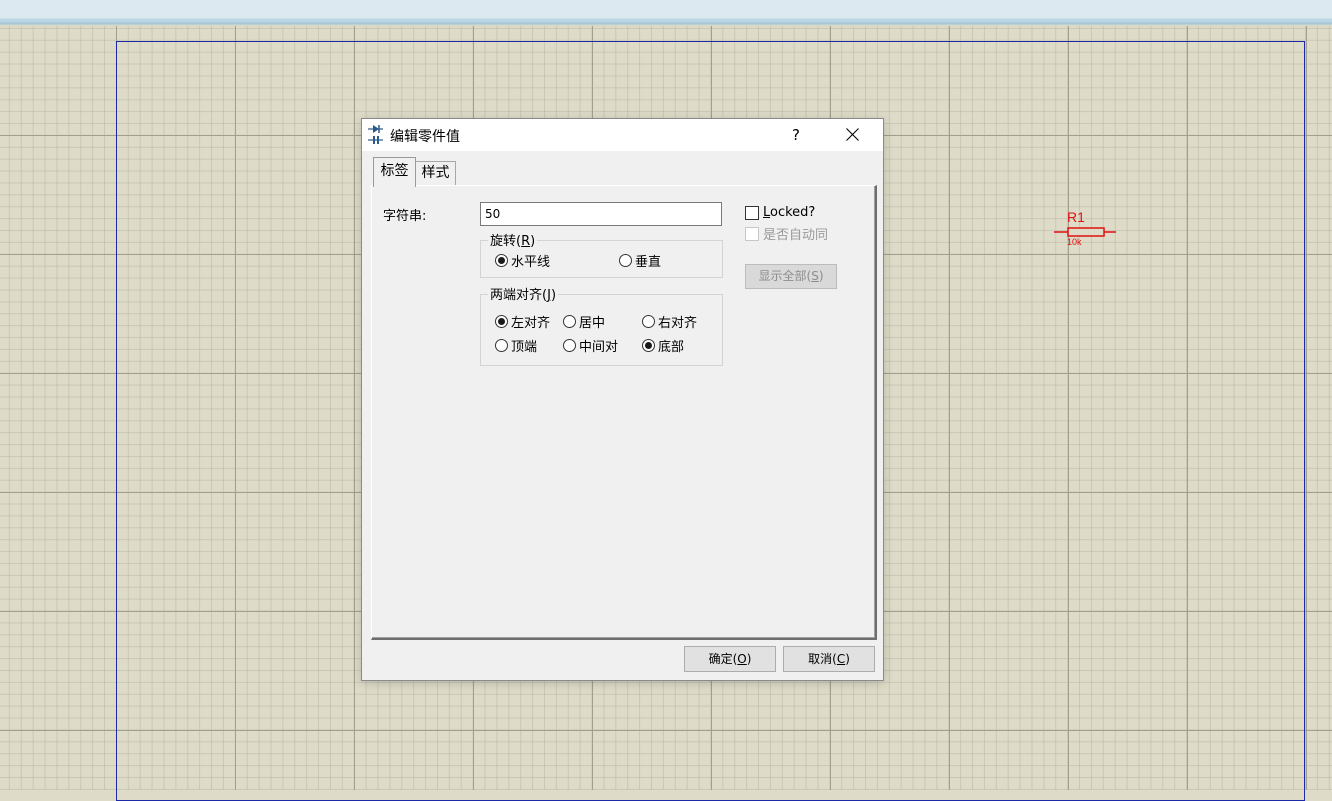 Image resolution: width=1332 pixels, height=801 pixels. I want to click on show-all-button: 显示全部(S), so click(791, 276).